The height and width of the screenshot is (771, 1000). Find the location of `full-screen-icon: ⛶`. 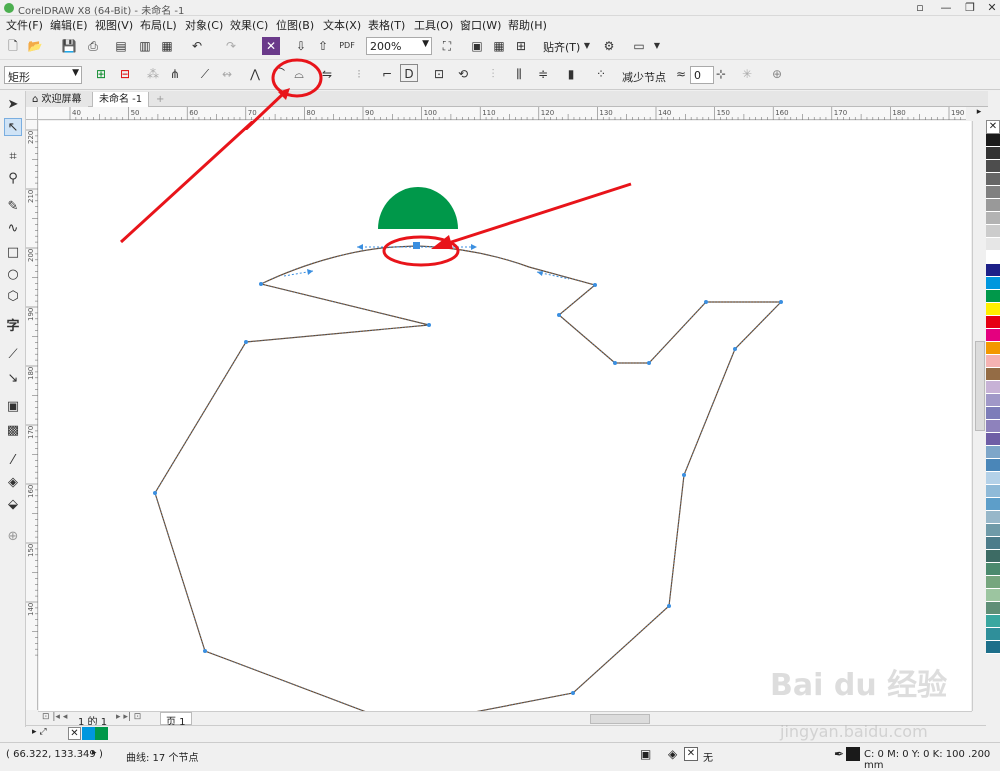

full-screen-icon: ⛶ is located at coordinates (447, 46).